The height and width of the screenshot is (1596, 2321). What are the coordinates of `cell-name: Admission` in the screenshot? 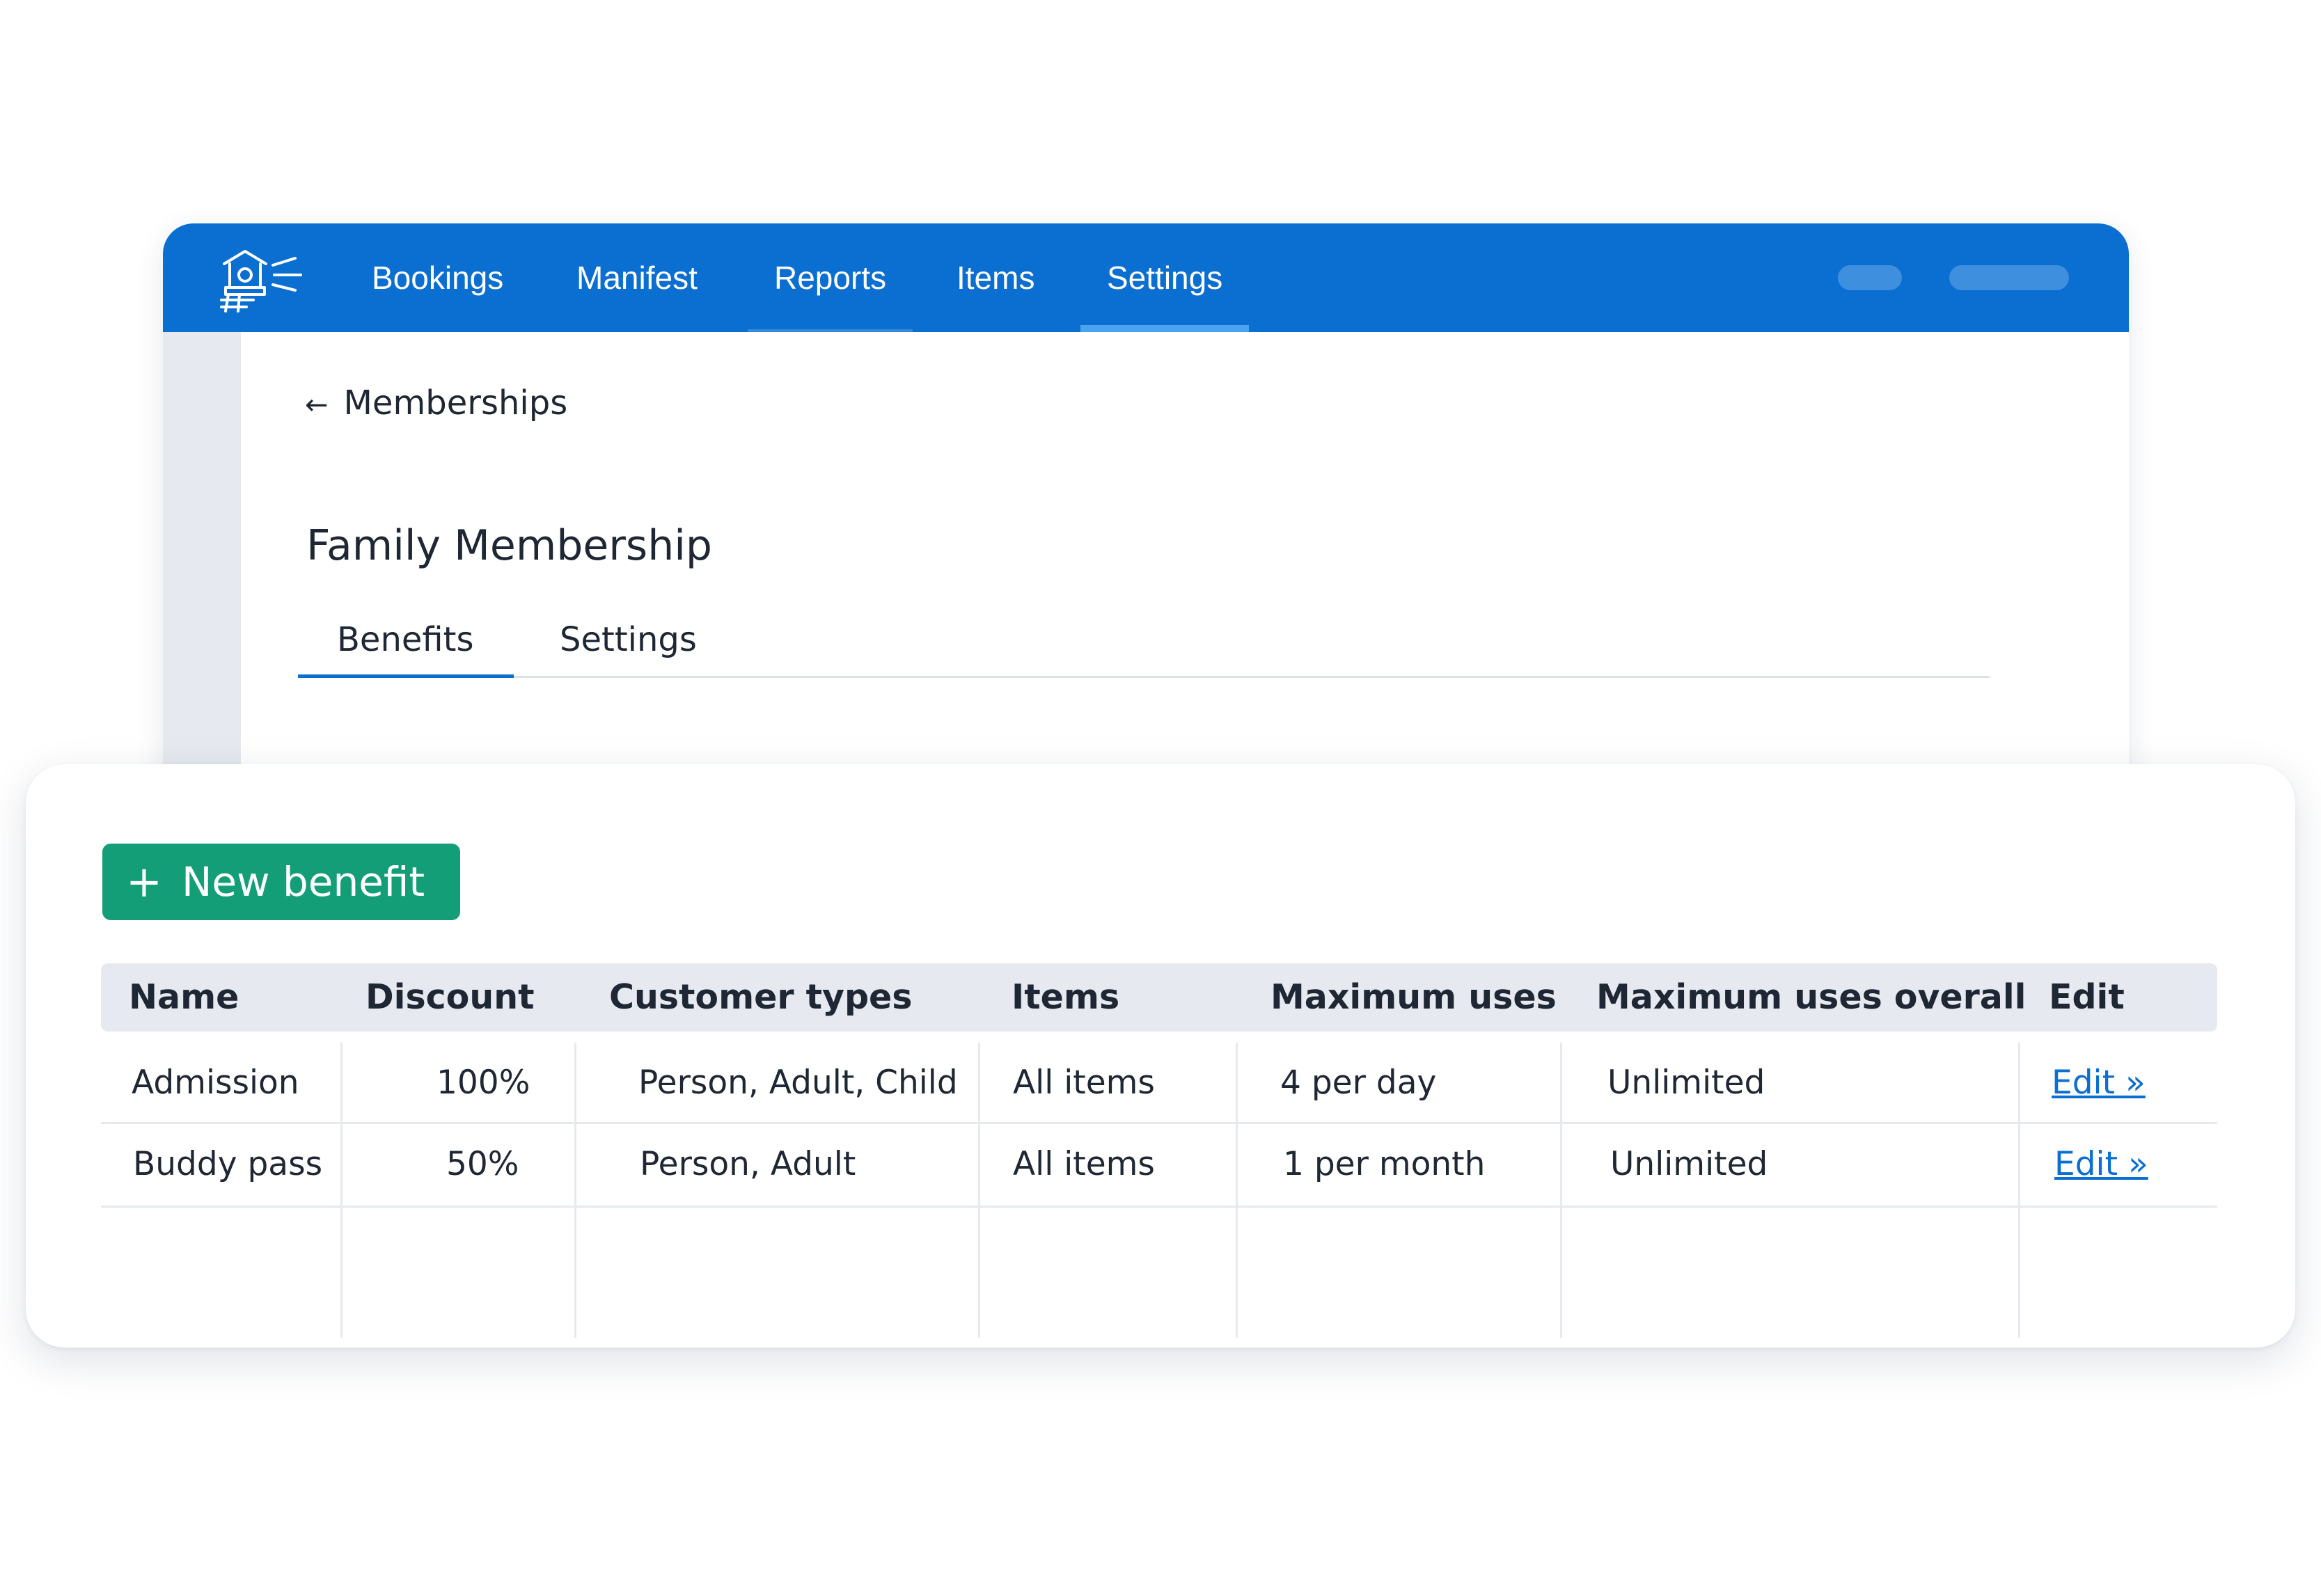 It's located at (215, 1083).